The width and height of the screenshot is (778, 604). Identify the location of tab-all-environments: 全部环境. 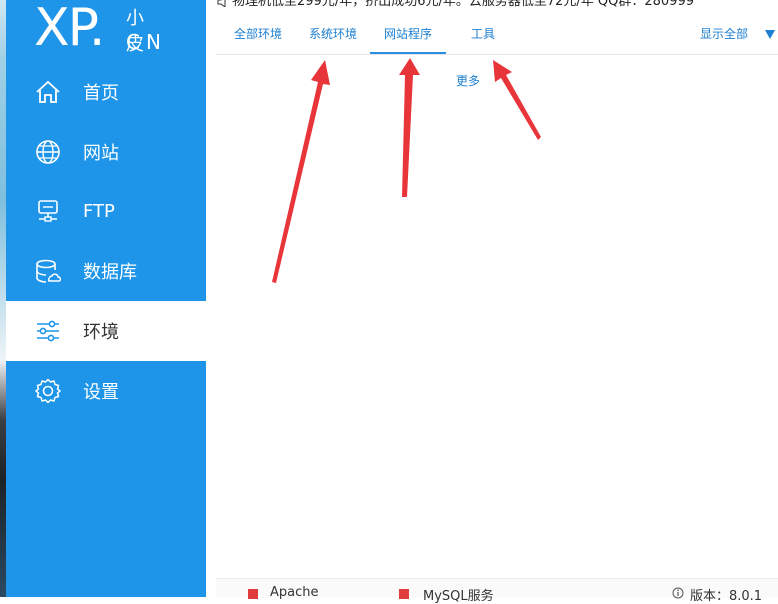
(258, 33).